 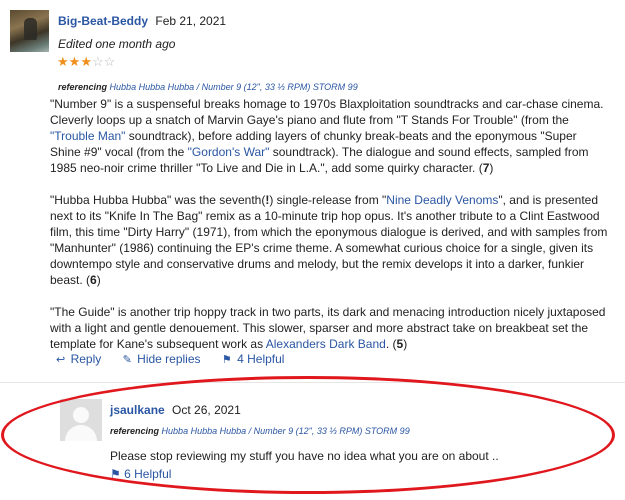 I want to click on avatar, so click(x=29, y=31).